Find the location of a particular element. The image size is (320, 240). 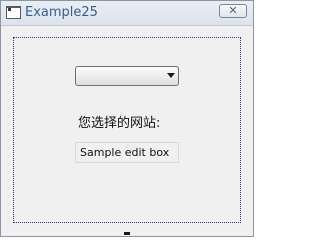

selected-site-label: 您选择的网站: is located at coordinates (119, 123).